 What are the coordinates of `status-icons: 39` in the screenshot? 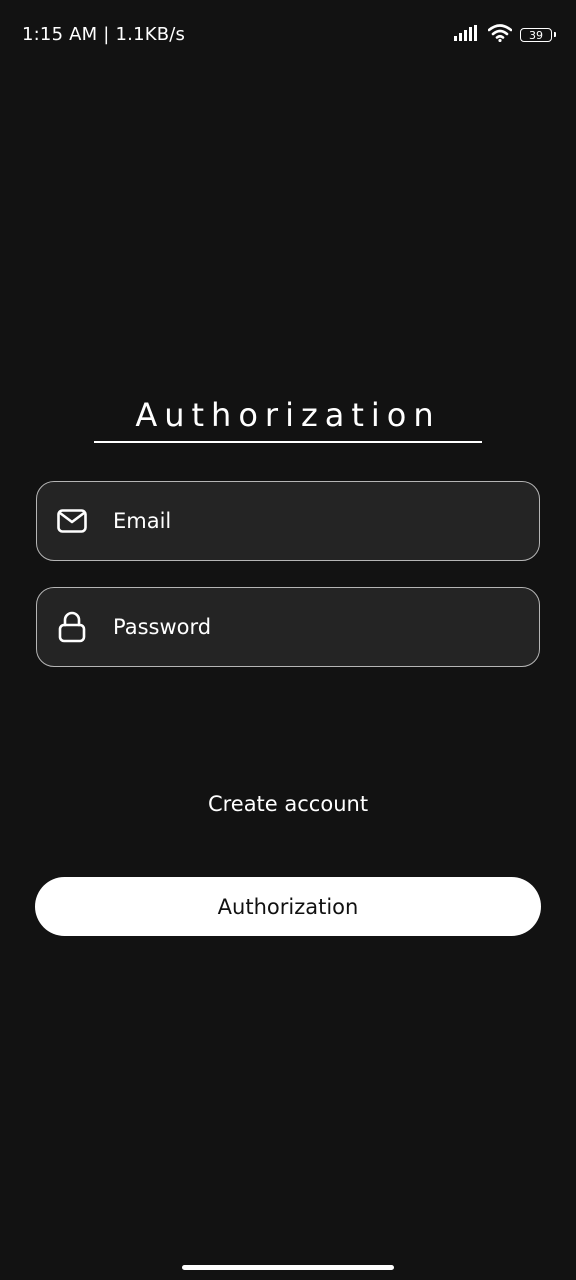 It's located at (505, 35).